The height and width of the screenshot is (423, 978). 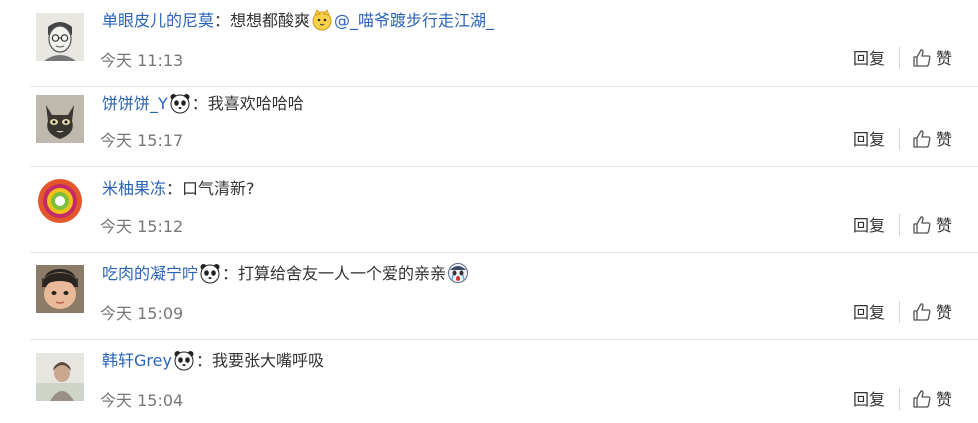 I want to click on comment-timestamp: 今天 15:04, so click(x=142, y=400).